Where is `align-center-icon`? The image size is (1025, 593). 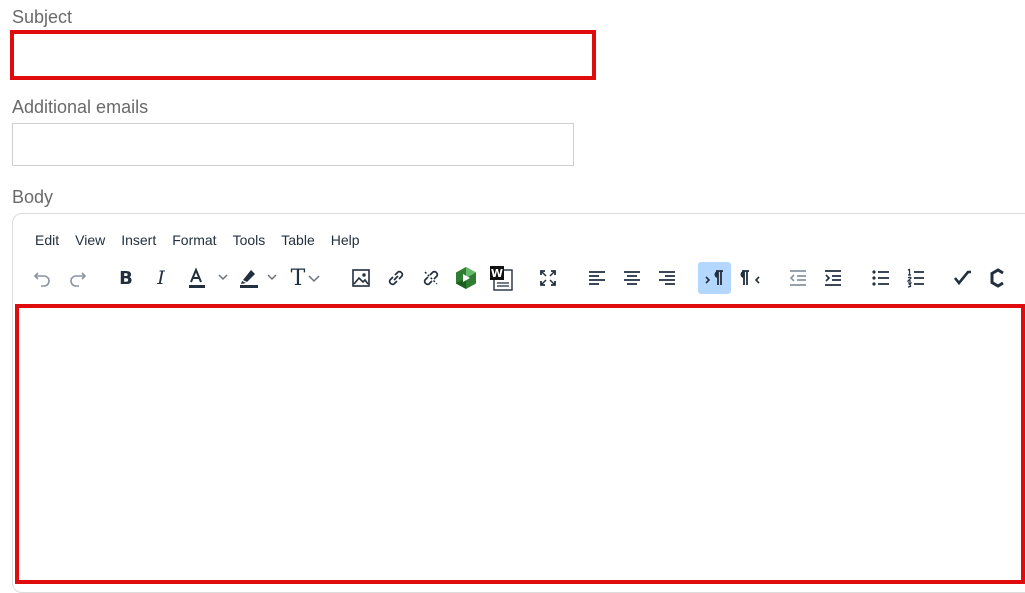 align-center-icon is located at coordinates (632, 278).